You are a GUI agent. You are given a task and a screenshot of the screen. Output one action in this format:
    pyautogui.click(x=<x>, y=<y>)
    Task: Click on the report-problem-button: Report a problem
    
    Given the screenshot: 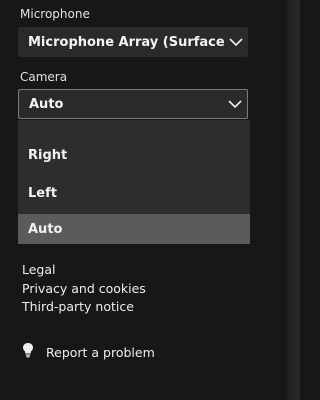 What is the action you would take?
    pyautogui.click(x=88, y=352)
    